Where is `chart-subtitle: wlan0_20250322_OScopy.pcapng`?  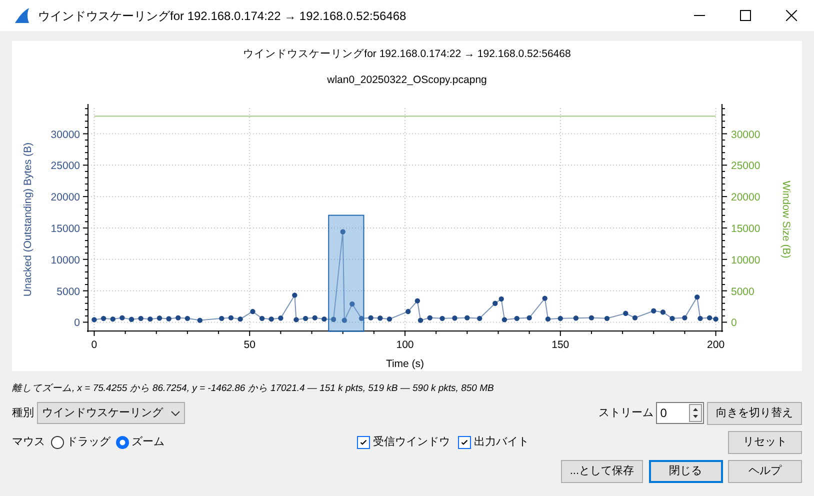 chart-subtitle: wlan0_20250322_OScopy.pcapng is located at coordinates (407, 80).